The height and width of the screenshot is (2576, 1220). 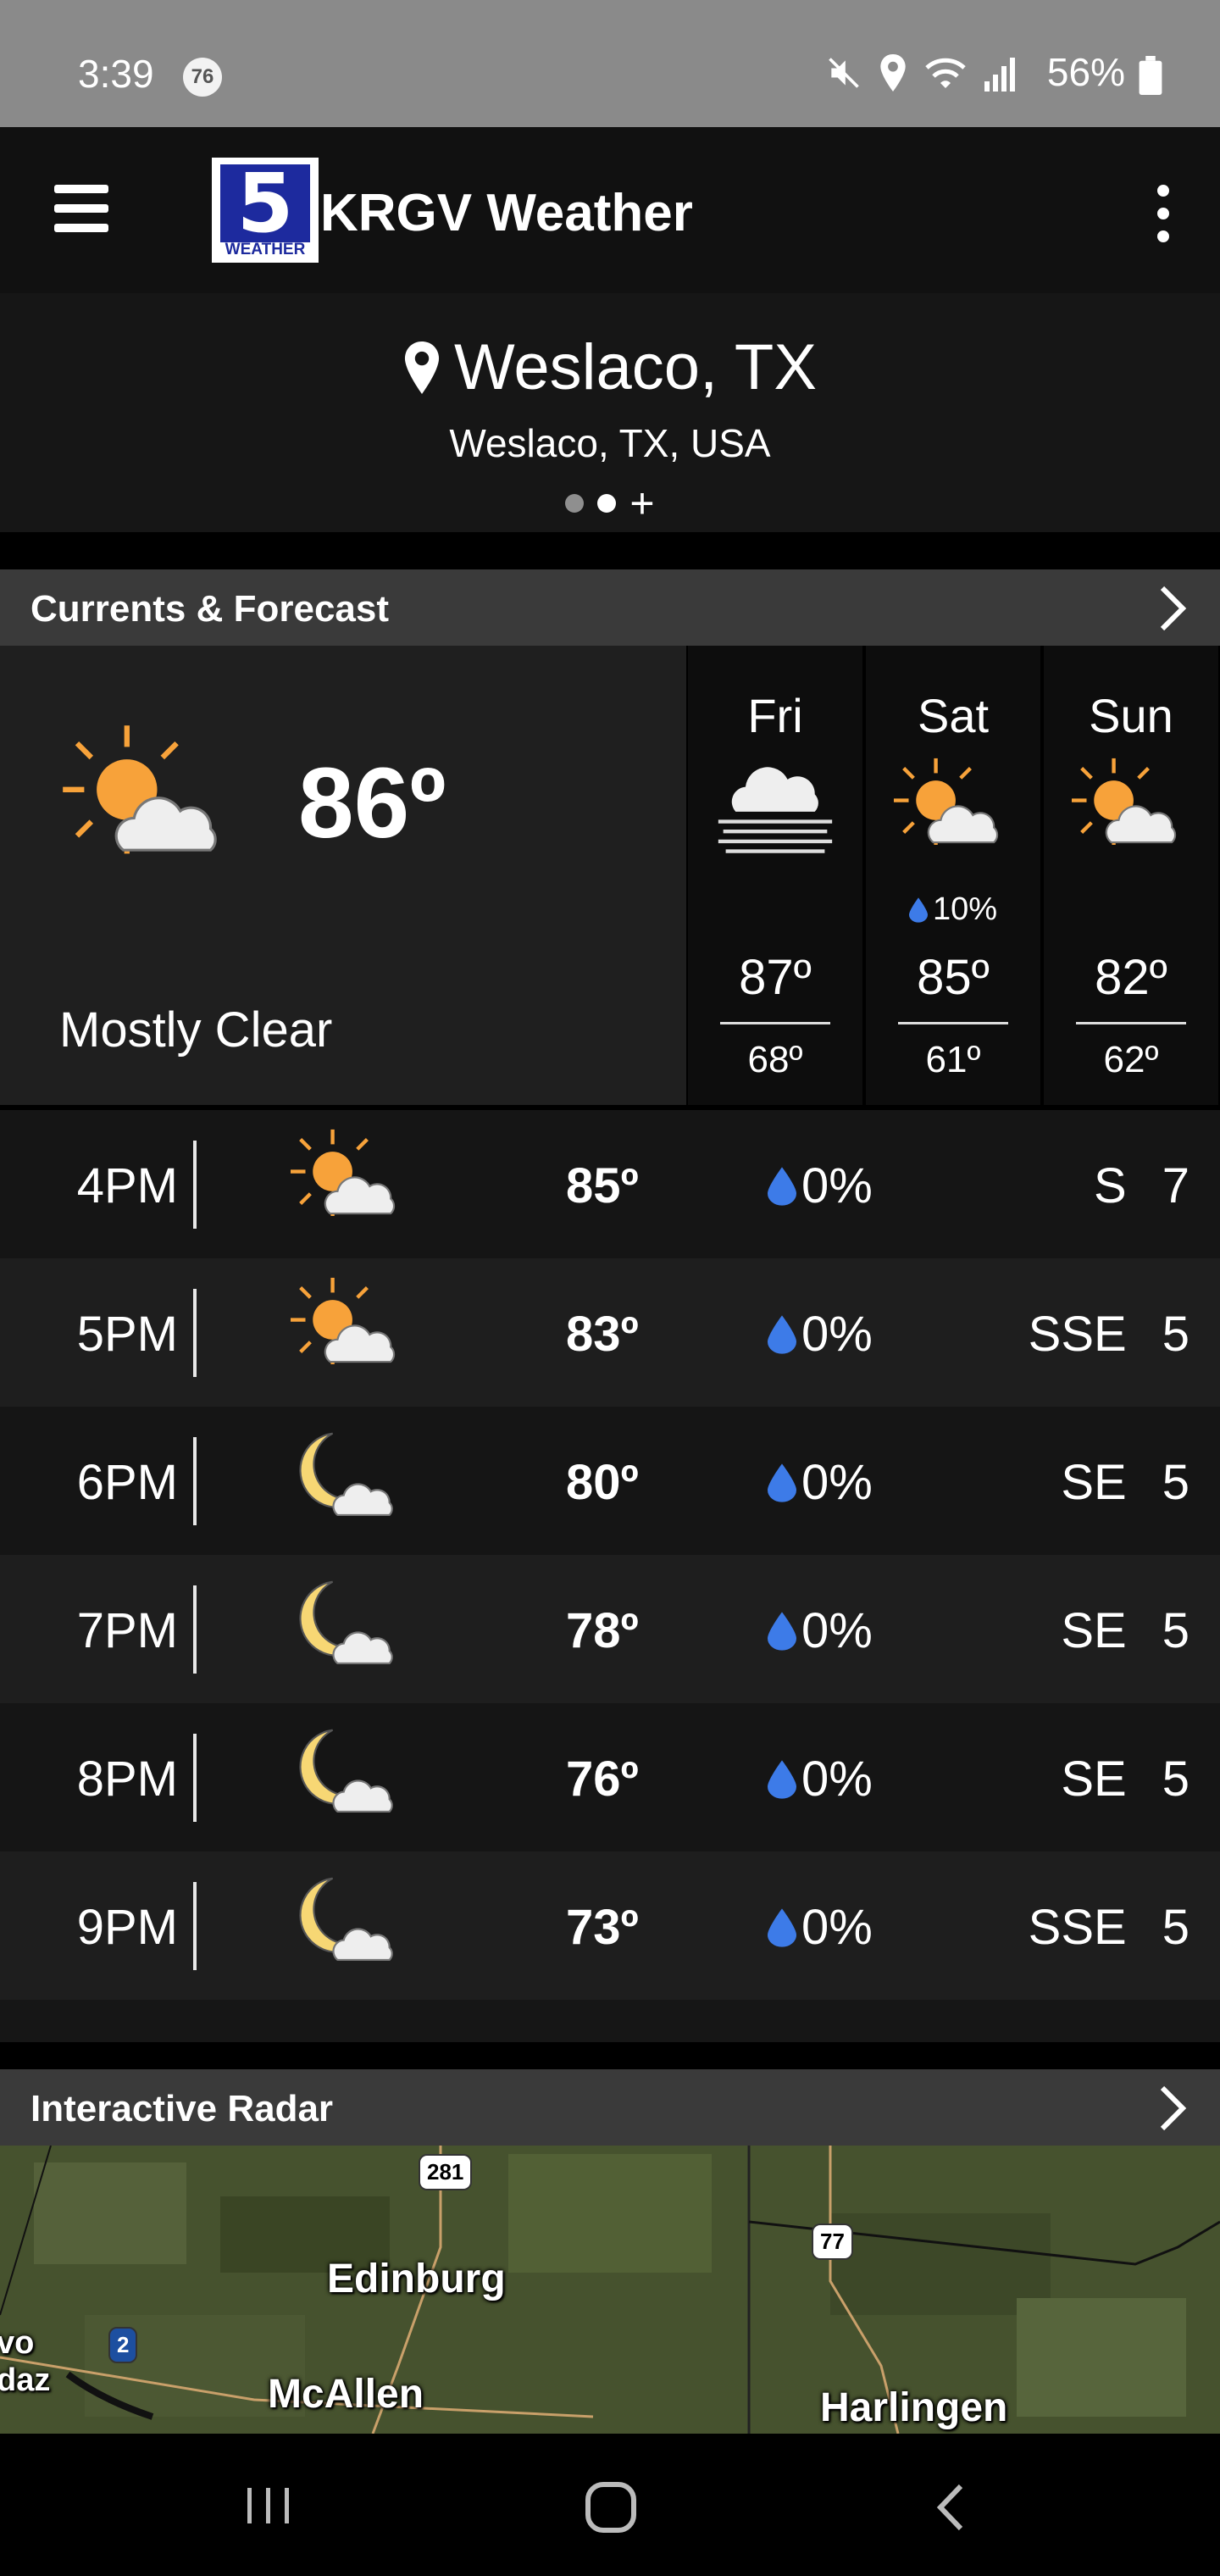 What do you see at coordinates (506, 213) in the screenshot?
I see `app-title: KRGV Weather` at bounding box center [506, 213].